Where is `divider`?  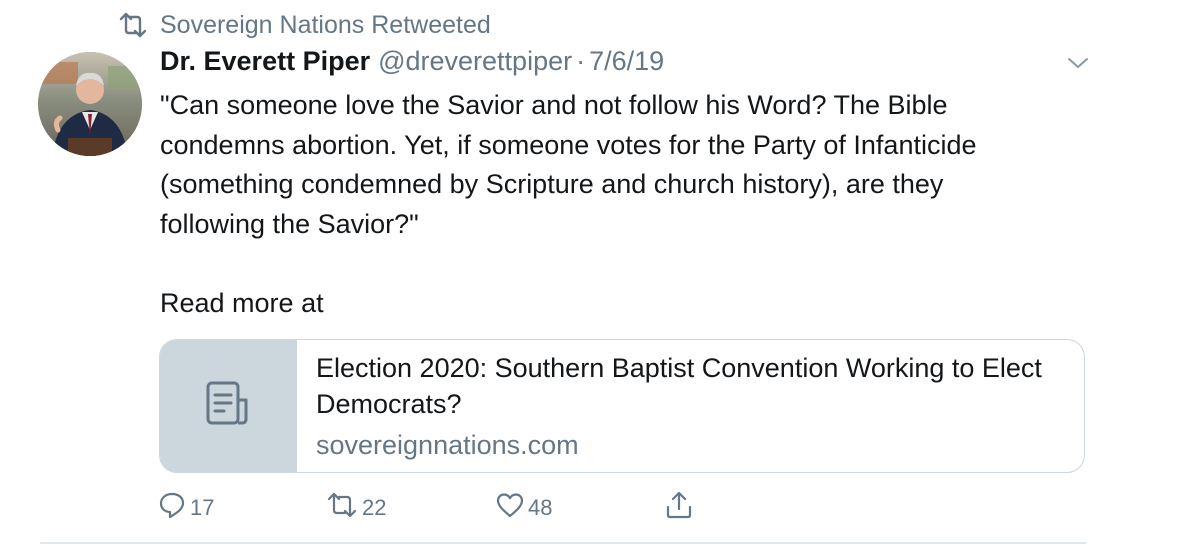 divider is located at coordinates (563, 543).